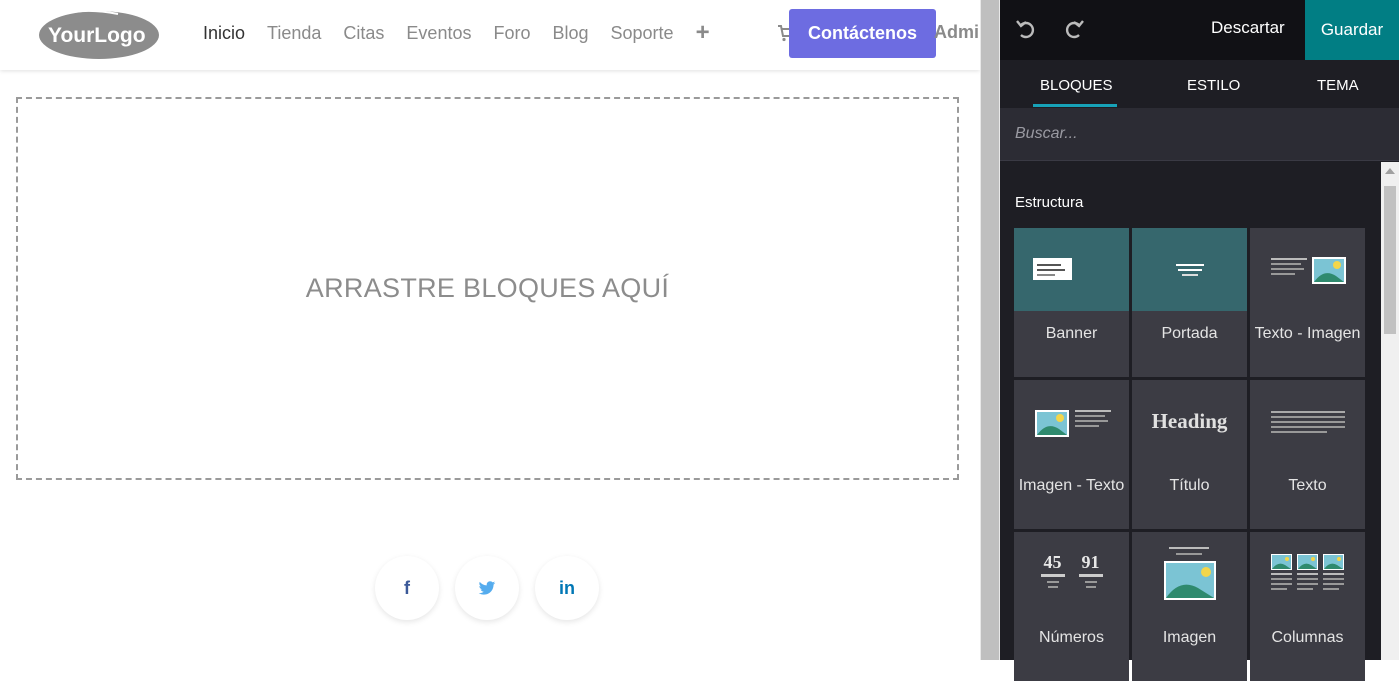  I want to click on logo-text: YourLogo, so click(97, 35).